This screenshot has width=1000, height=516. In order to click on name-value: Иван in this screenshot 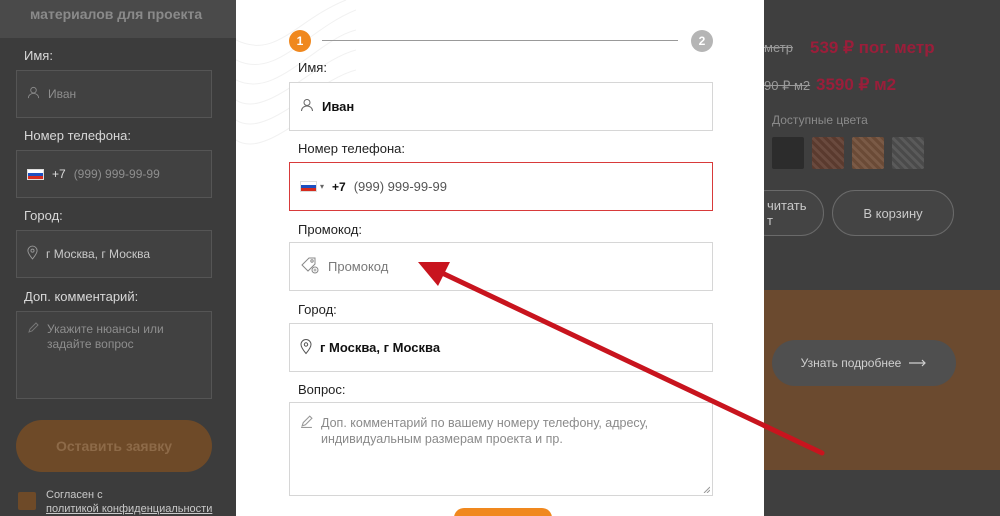, I will do `click(338, 106)`.